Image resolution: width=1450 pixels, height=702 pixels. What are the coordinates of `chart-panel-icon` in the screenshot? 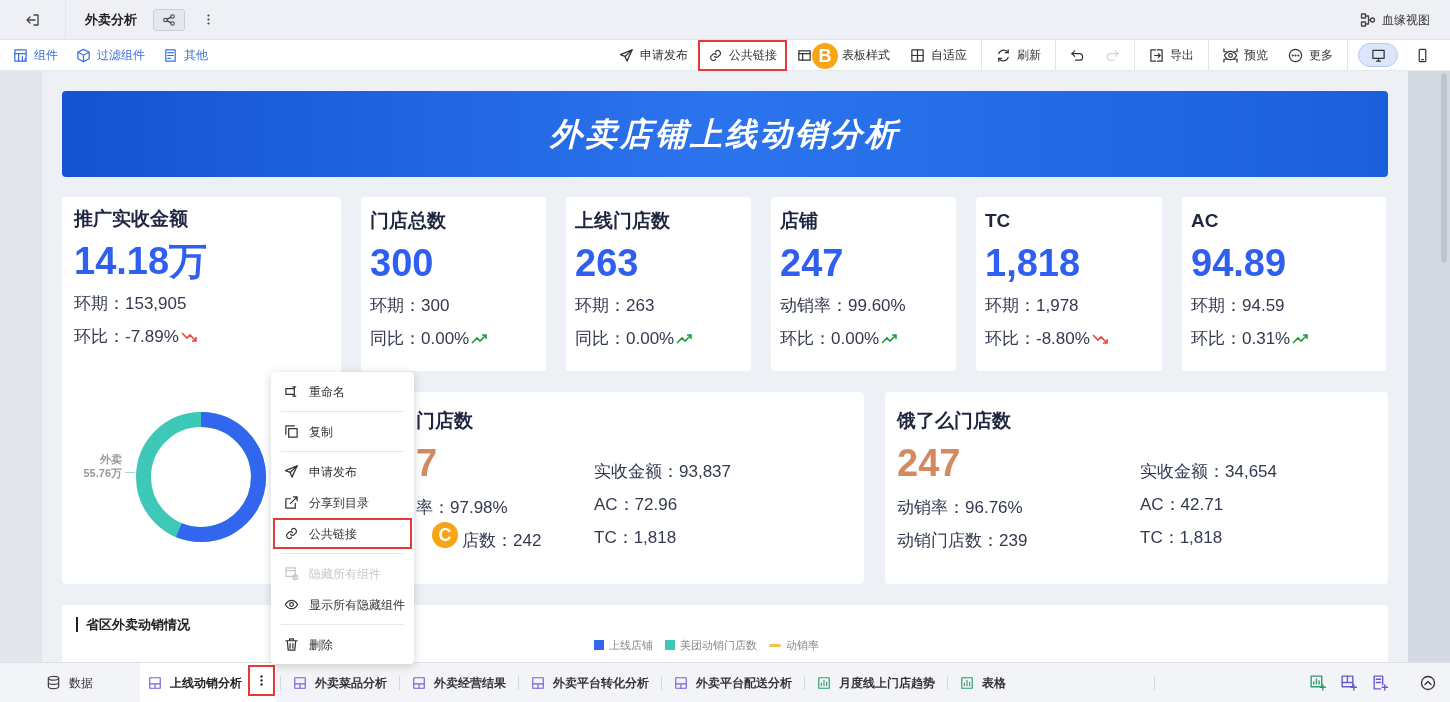 It's located at (20, 55).